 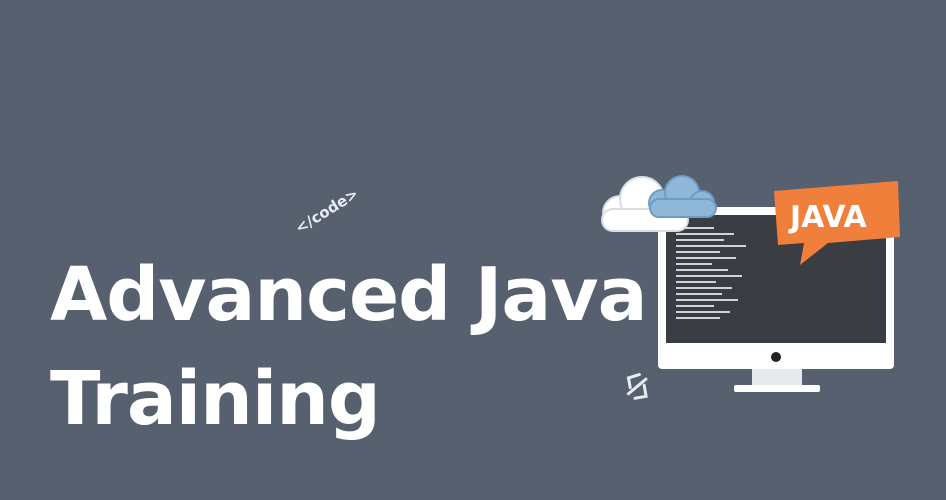 What do you see at coordinates (215, 399) in the screenshot?
I see `headline-line-2: Training` at bounding box center [215, 399].